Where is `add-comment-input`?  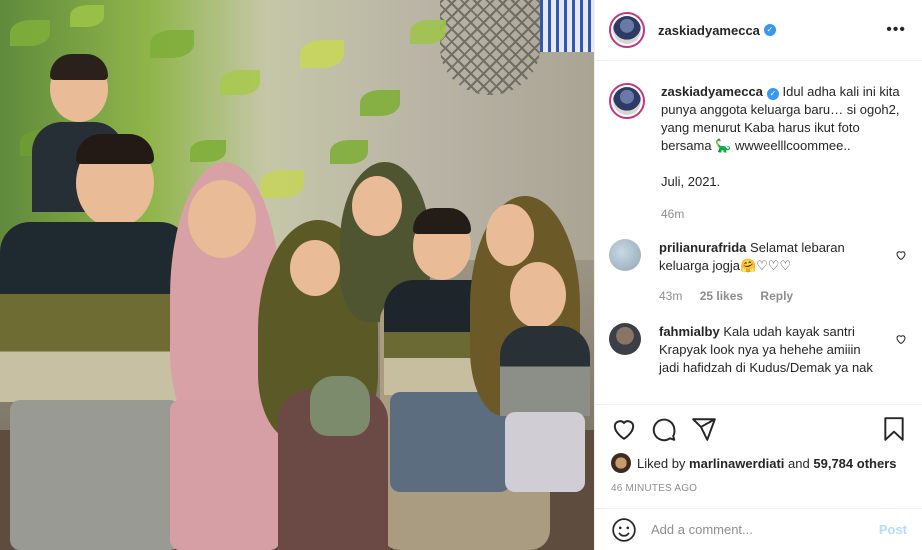
add-comment-input is located at coordinates (765, 529).